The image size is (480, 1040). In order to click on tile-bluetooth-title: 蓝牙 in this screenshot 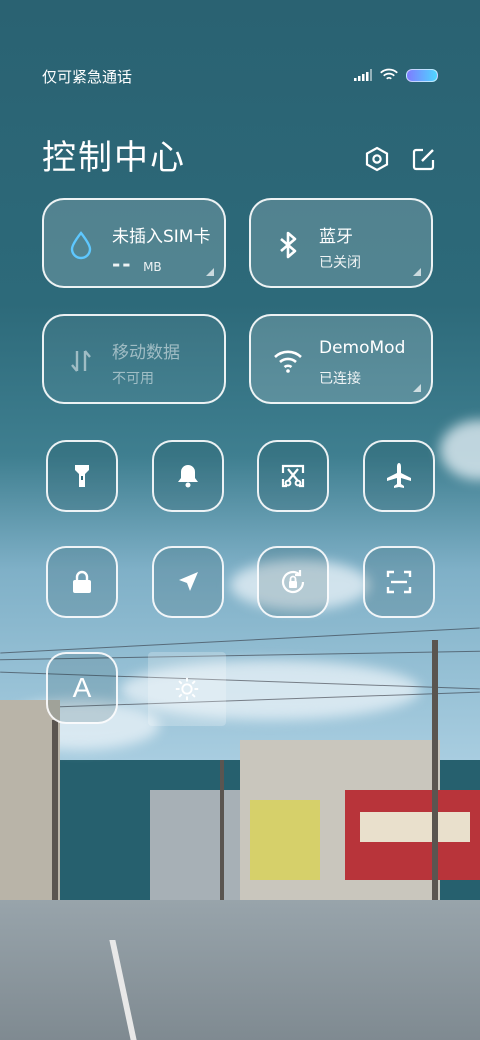, I will do `click(336, 237)`.